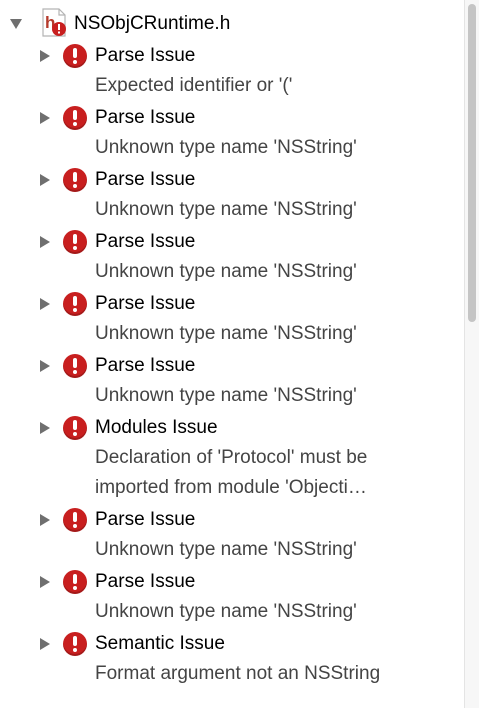 This screenshot has width=479, height=708. Describe the element at coordinates (160, 643) in the screenshot. I see `issue-title: Semantic Issue` at that location.